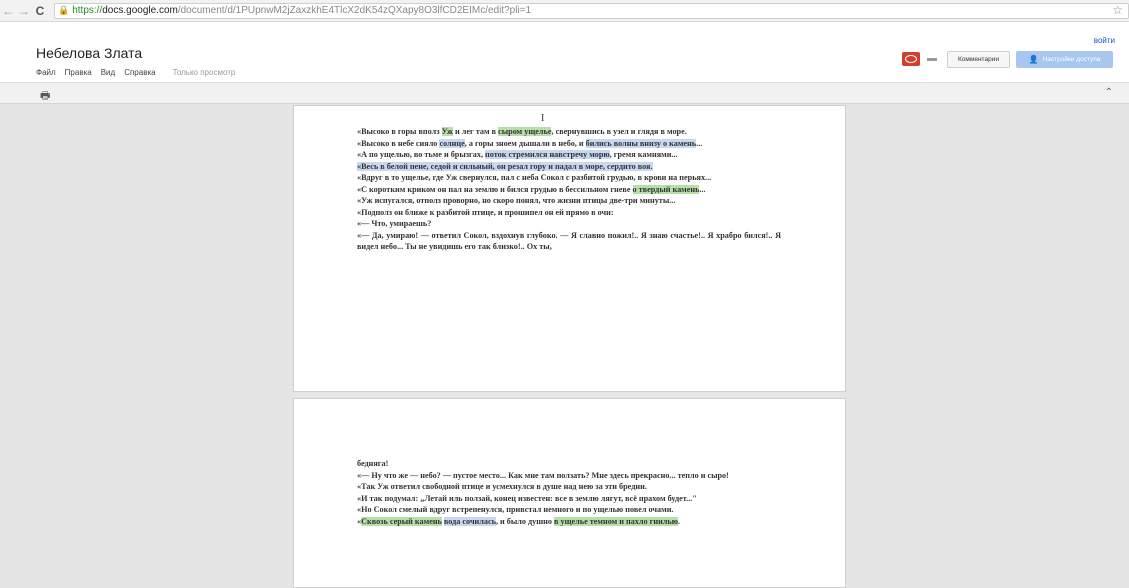 The width and height of the screenshot is (1129, 588). What do you see at coordinates (64, 10) in the screenshot?
I see `lock-icon: 🔒` at bounding box center [64, 10].